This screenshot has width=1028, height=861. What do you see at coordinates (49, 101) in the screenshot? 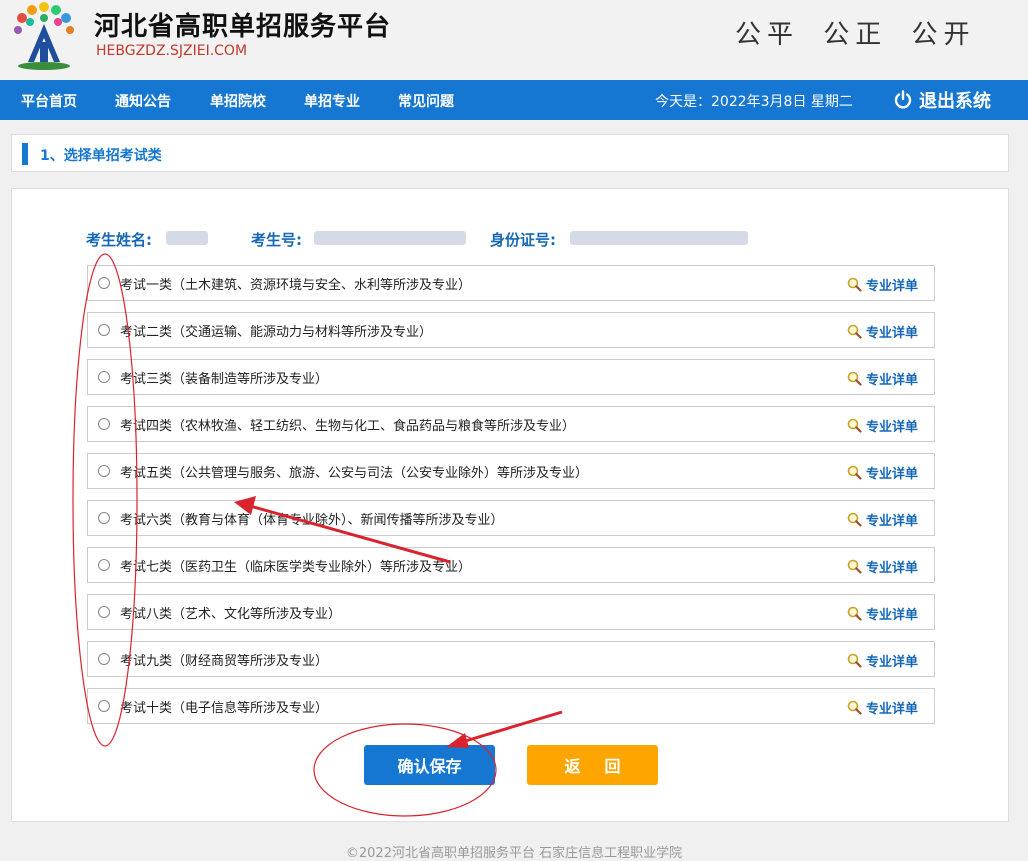
I see `nav-home: 平台首页` at bounding box center [49, 101].